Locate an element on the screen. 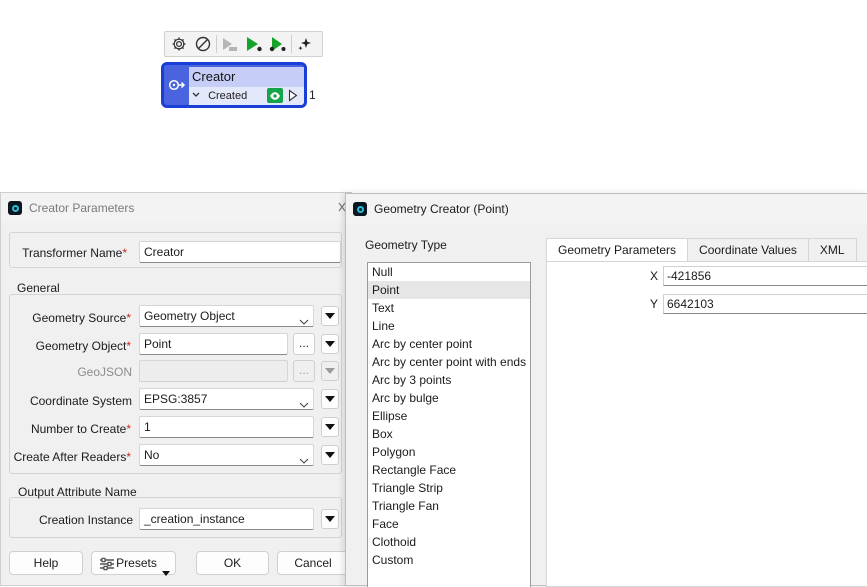  coordinate-system-value: EPSG:3857 is located at coordinates (176, 399).